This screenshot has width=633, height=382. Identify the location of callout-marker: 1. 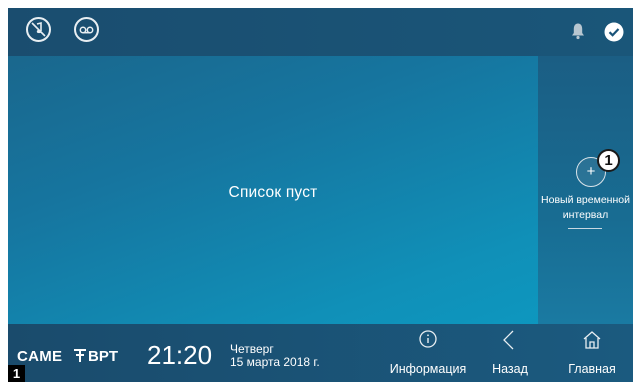
(608, 160).